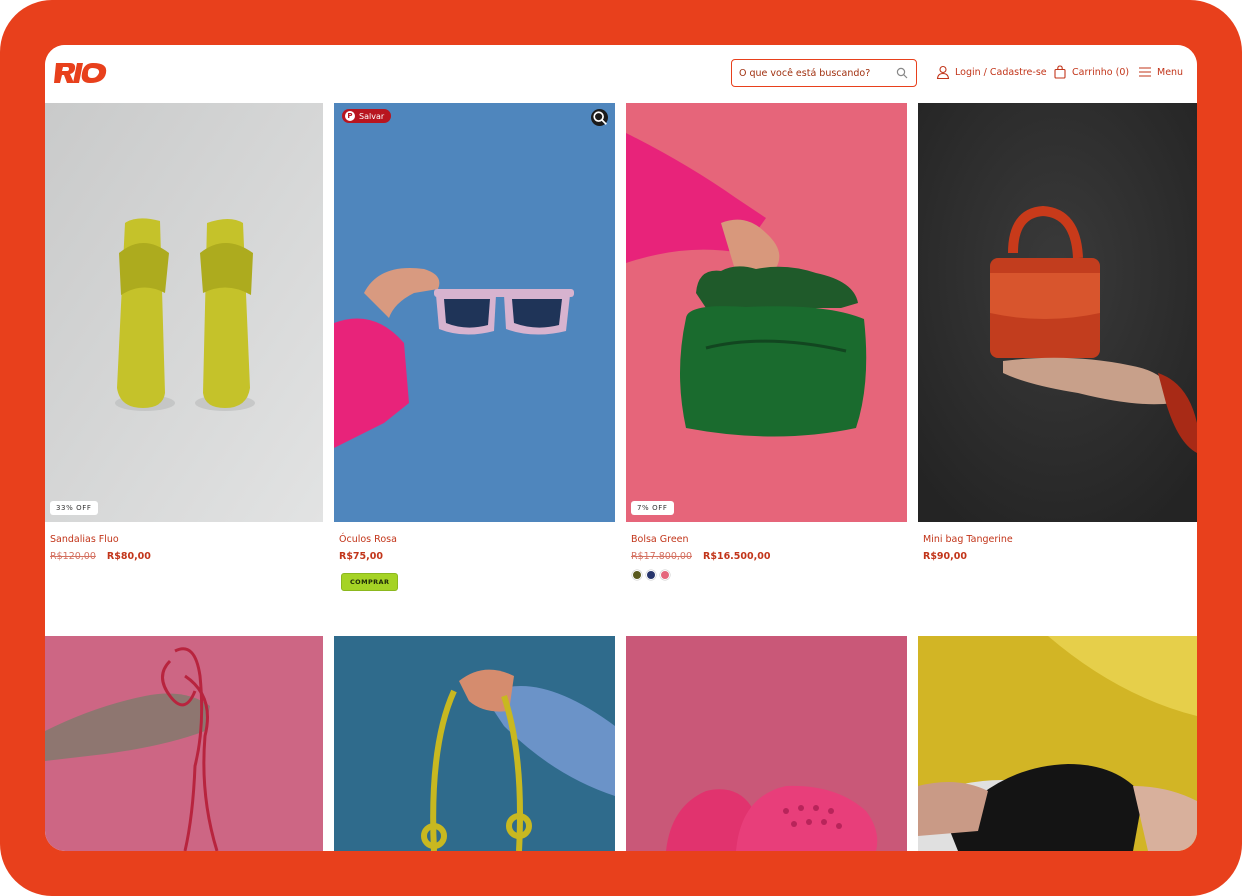 The height and width of the screenshot is (896, 1242). I want to click on price: R$90,00, so click(945, 556).